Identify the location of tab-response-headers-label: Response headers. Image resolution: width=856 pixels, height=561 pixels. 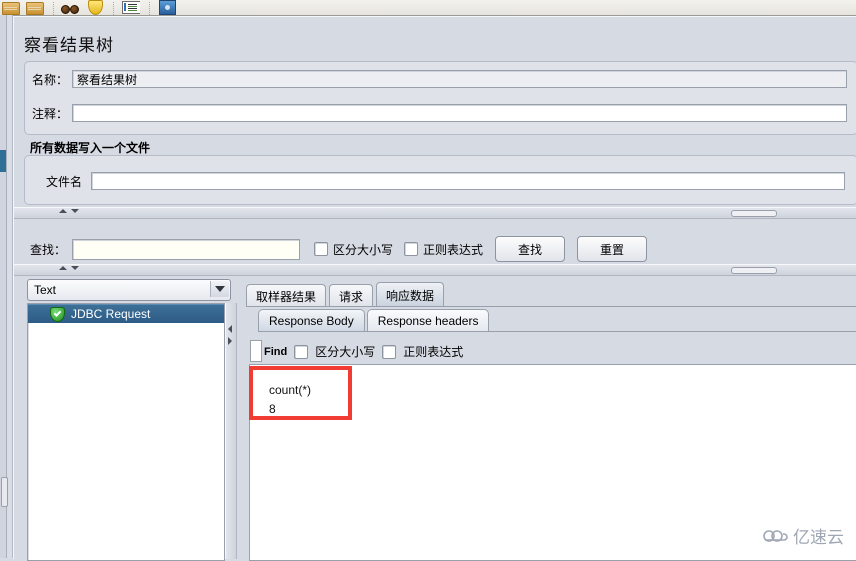
(428, 321).